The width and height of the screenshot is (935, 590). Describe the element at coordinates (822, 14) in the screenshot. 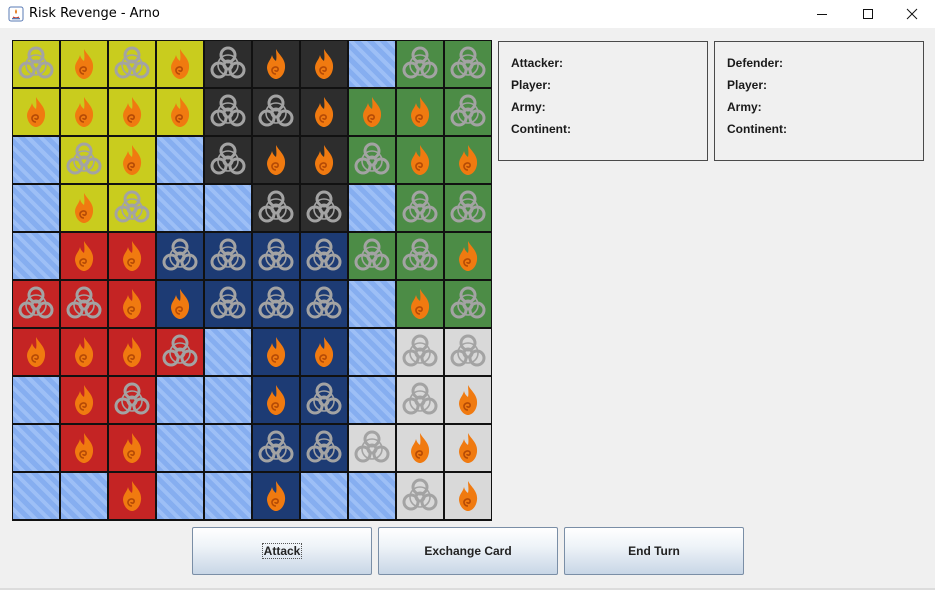

I see `minimize-button` at that location.